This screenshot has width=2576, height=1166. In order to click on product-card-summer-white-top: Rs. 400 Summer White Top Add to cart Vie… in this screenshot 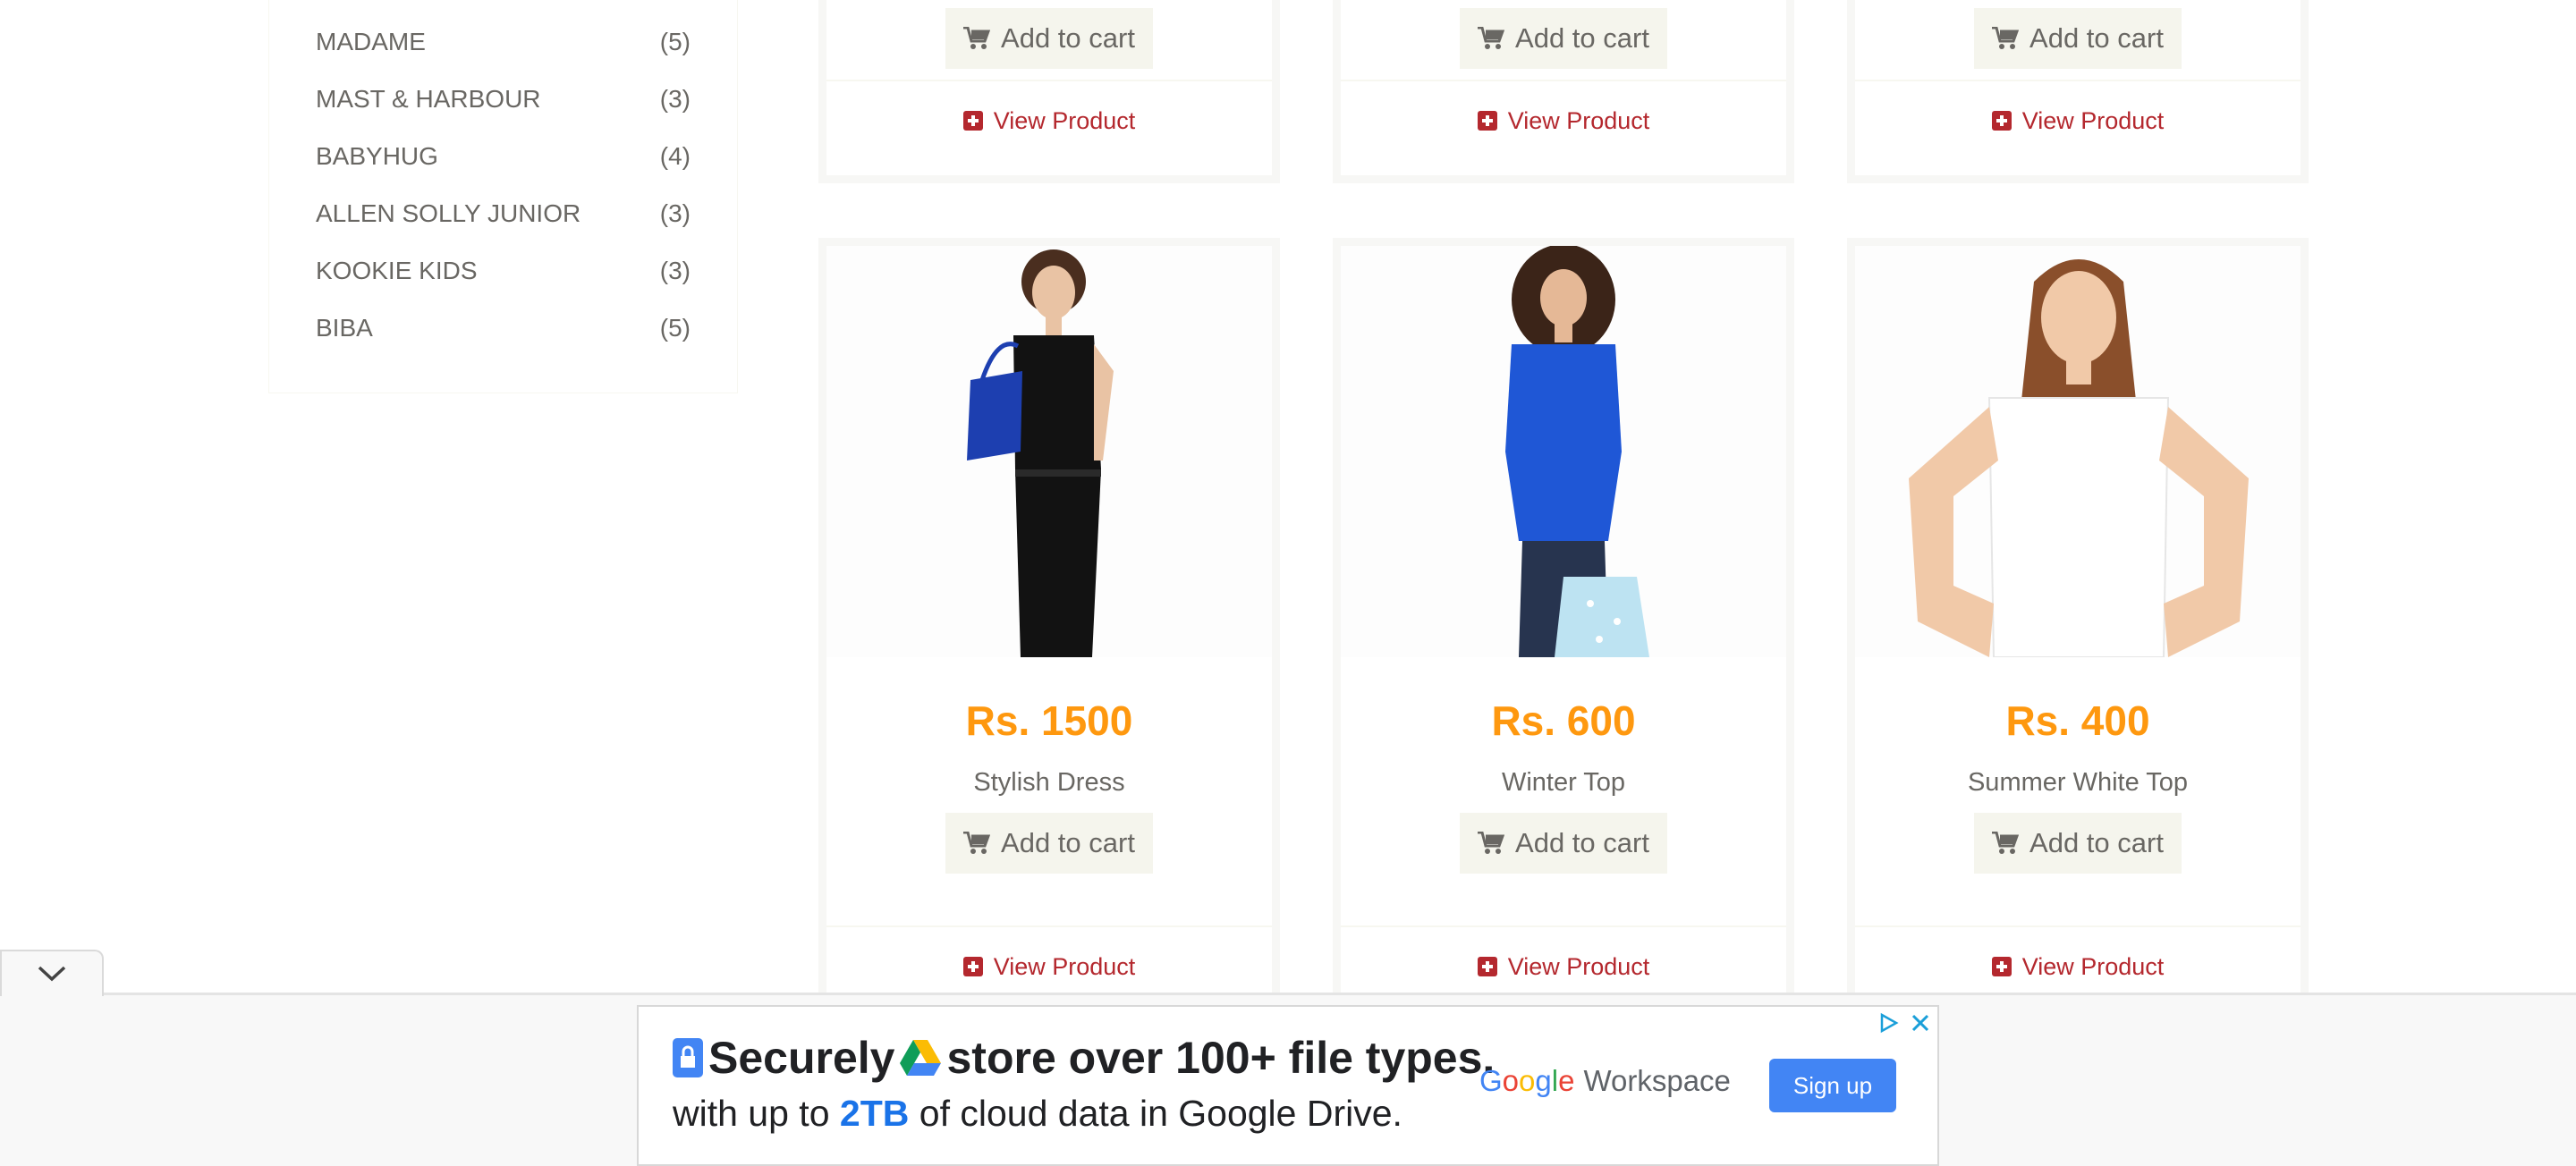, I will do `click(2078, 622)`.